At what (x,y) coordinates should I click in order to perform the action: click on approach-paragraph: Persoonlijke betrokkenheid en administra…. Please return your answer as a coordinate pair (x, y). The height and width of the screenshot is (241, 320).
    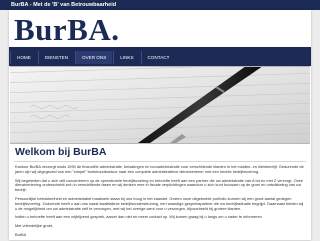
    Looking at the image, I should click on (159, 203).